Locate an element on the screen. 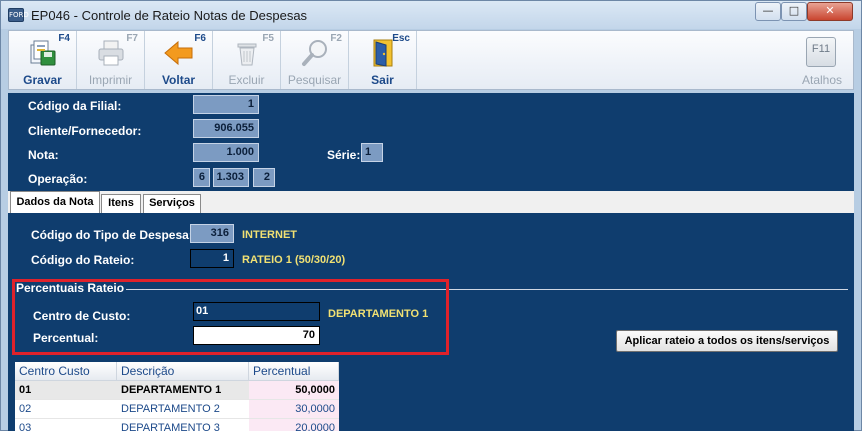 The width and height of the screenshot is (862, 431). apply-rateio-button: Aplicar rateio a todos os itens/serviços is located at coordinates (727, 341).